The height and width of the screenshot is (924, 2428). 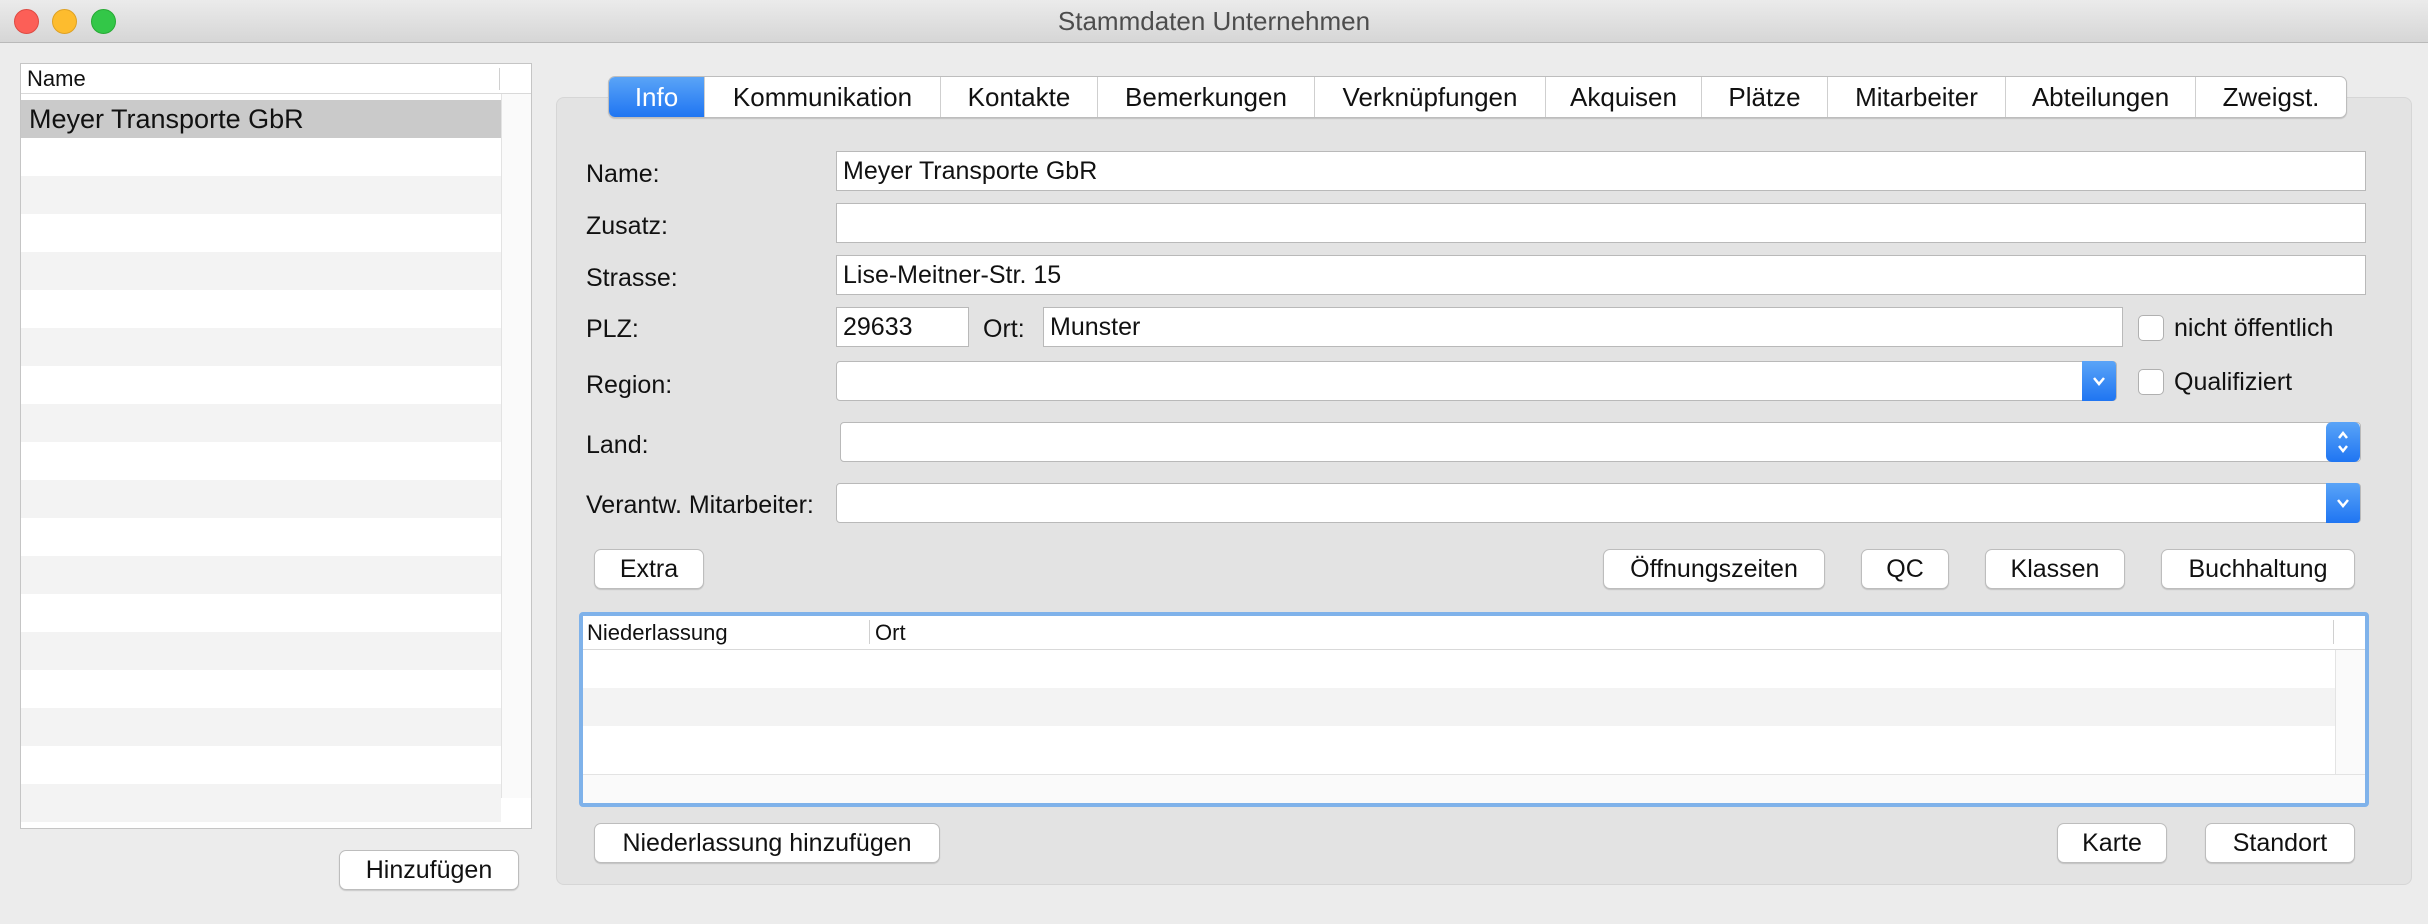 I want to click on ort-label: Ort:, so click(x=1004, y=329).